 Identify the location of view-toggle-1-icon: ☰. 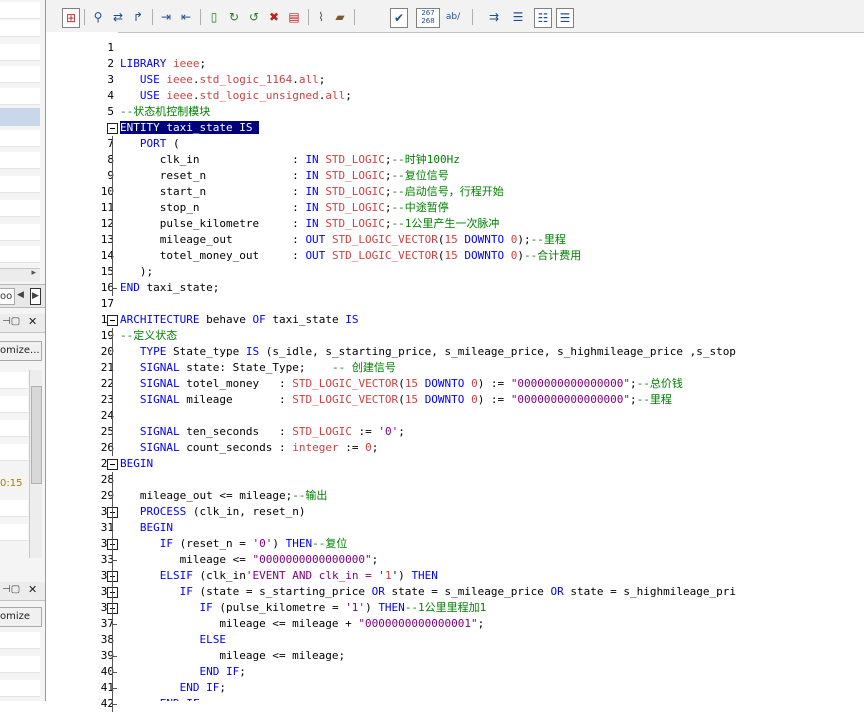
(518, 17).